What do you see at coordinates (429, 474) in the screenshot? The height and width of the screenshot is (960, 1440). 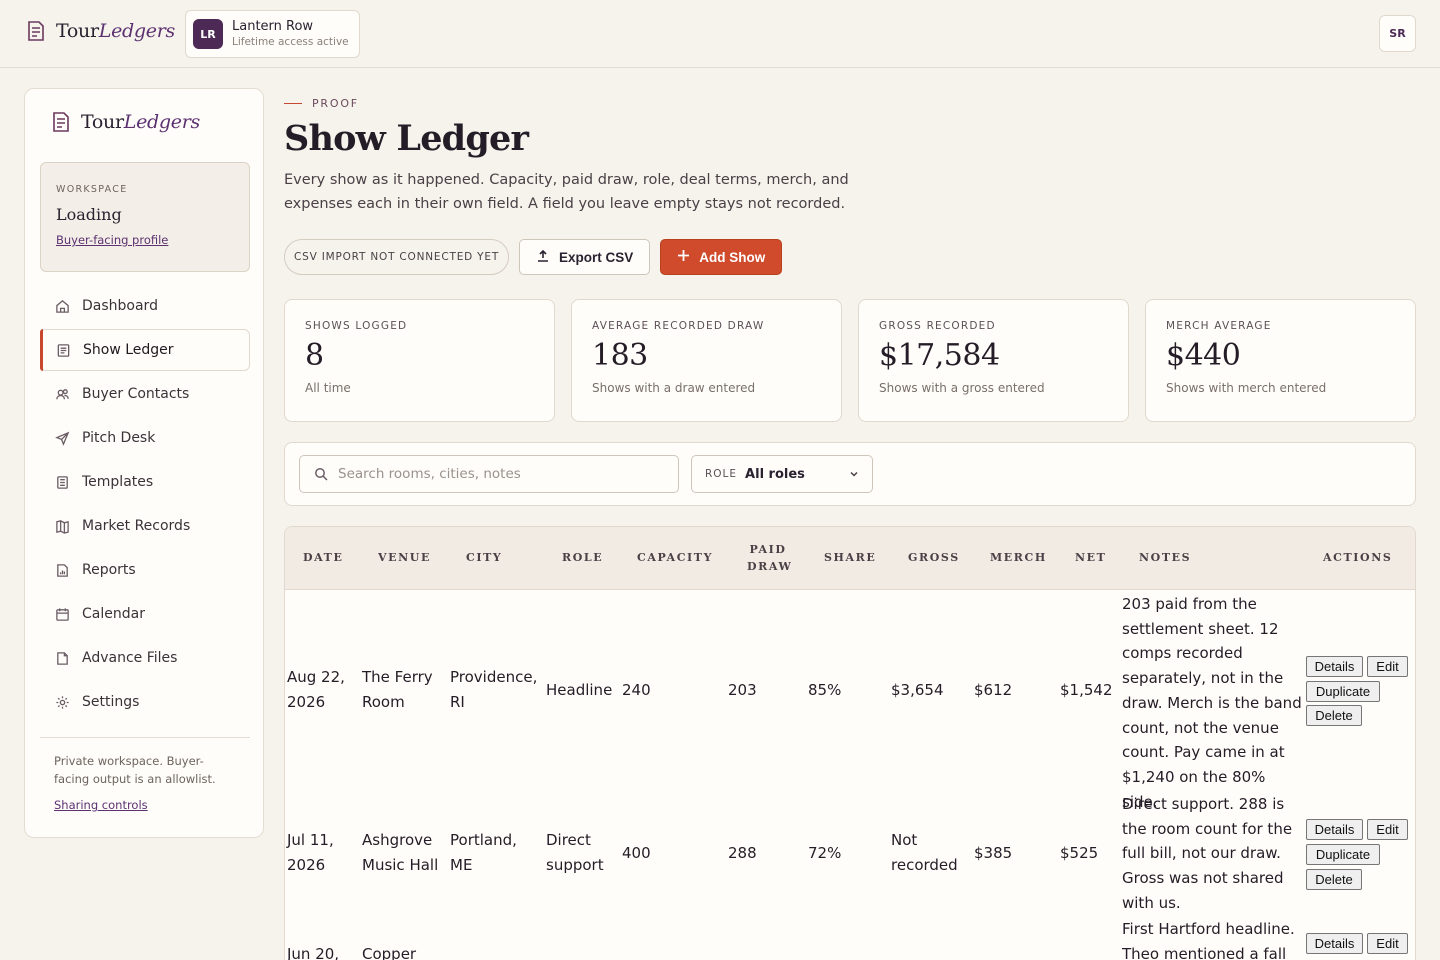 I see `search-placeholder: Search rooms, cities, notes` at bounding box center [429, 474].